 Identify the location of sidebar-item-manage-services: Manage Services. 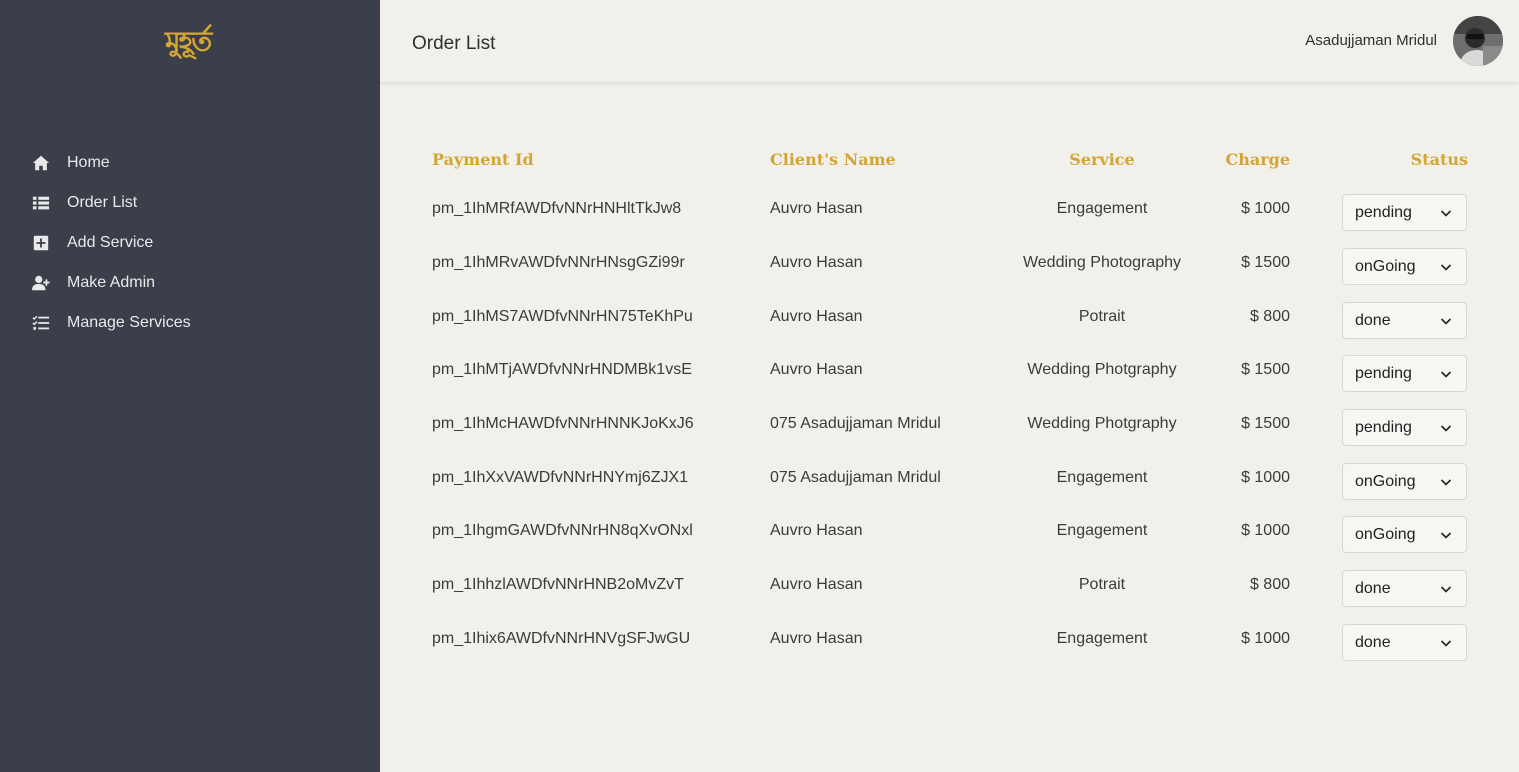
(190, 323).